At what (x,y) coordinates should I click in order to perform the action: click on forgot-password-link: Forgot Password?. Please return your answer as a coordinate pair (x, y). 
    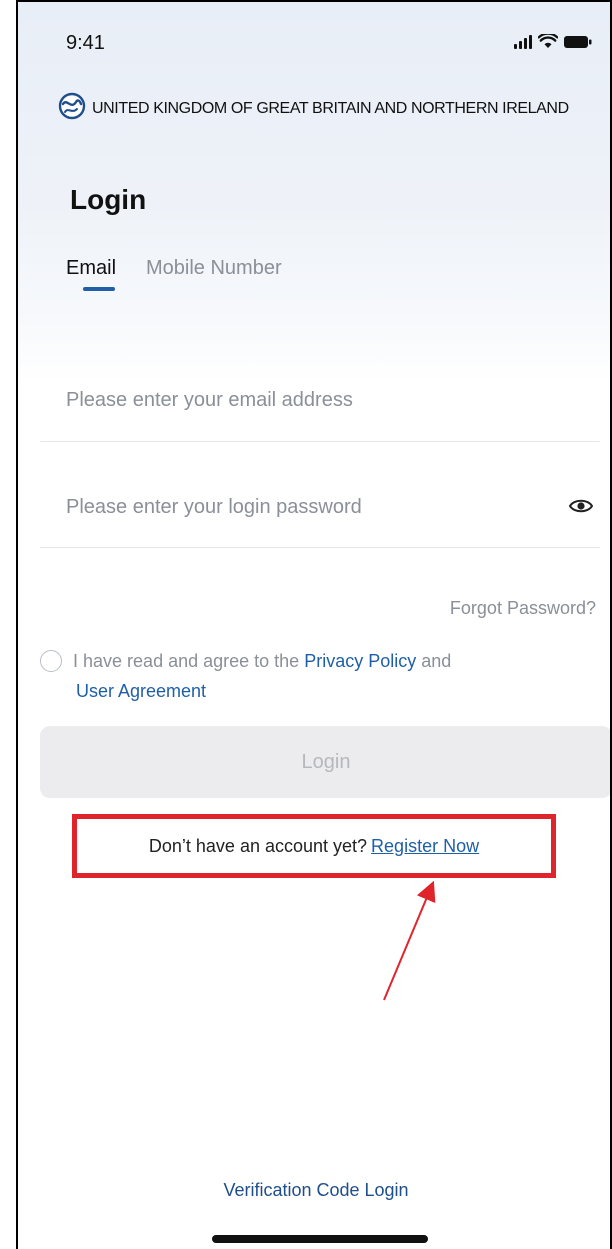
    Looking at the image, I should click on (523, 608).